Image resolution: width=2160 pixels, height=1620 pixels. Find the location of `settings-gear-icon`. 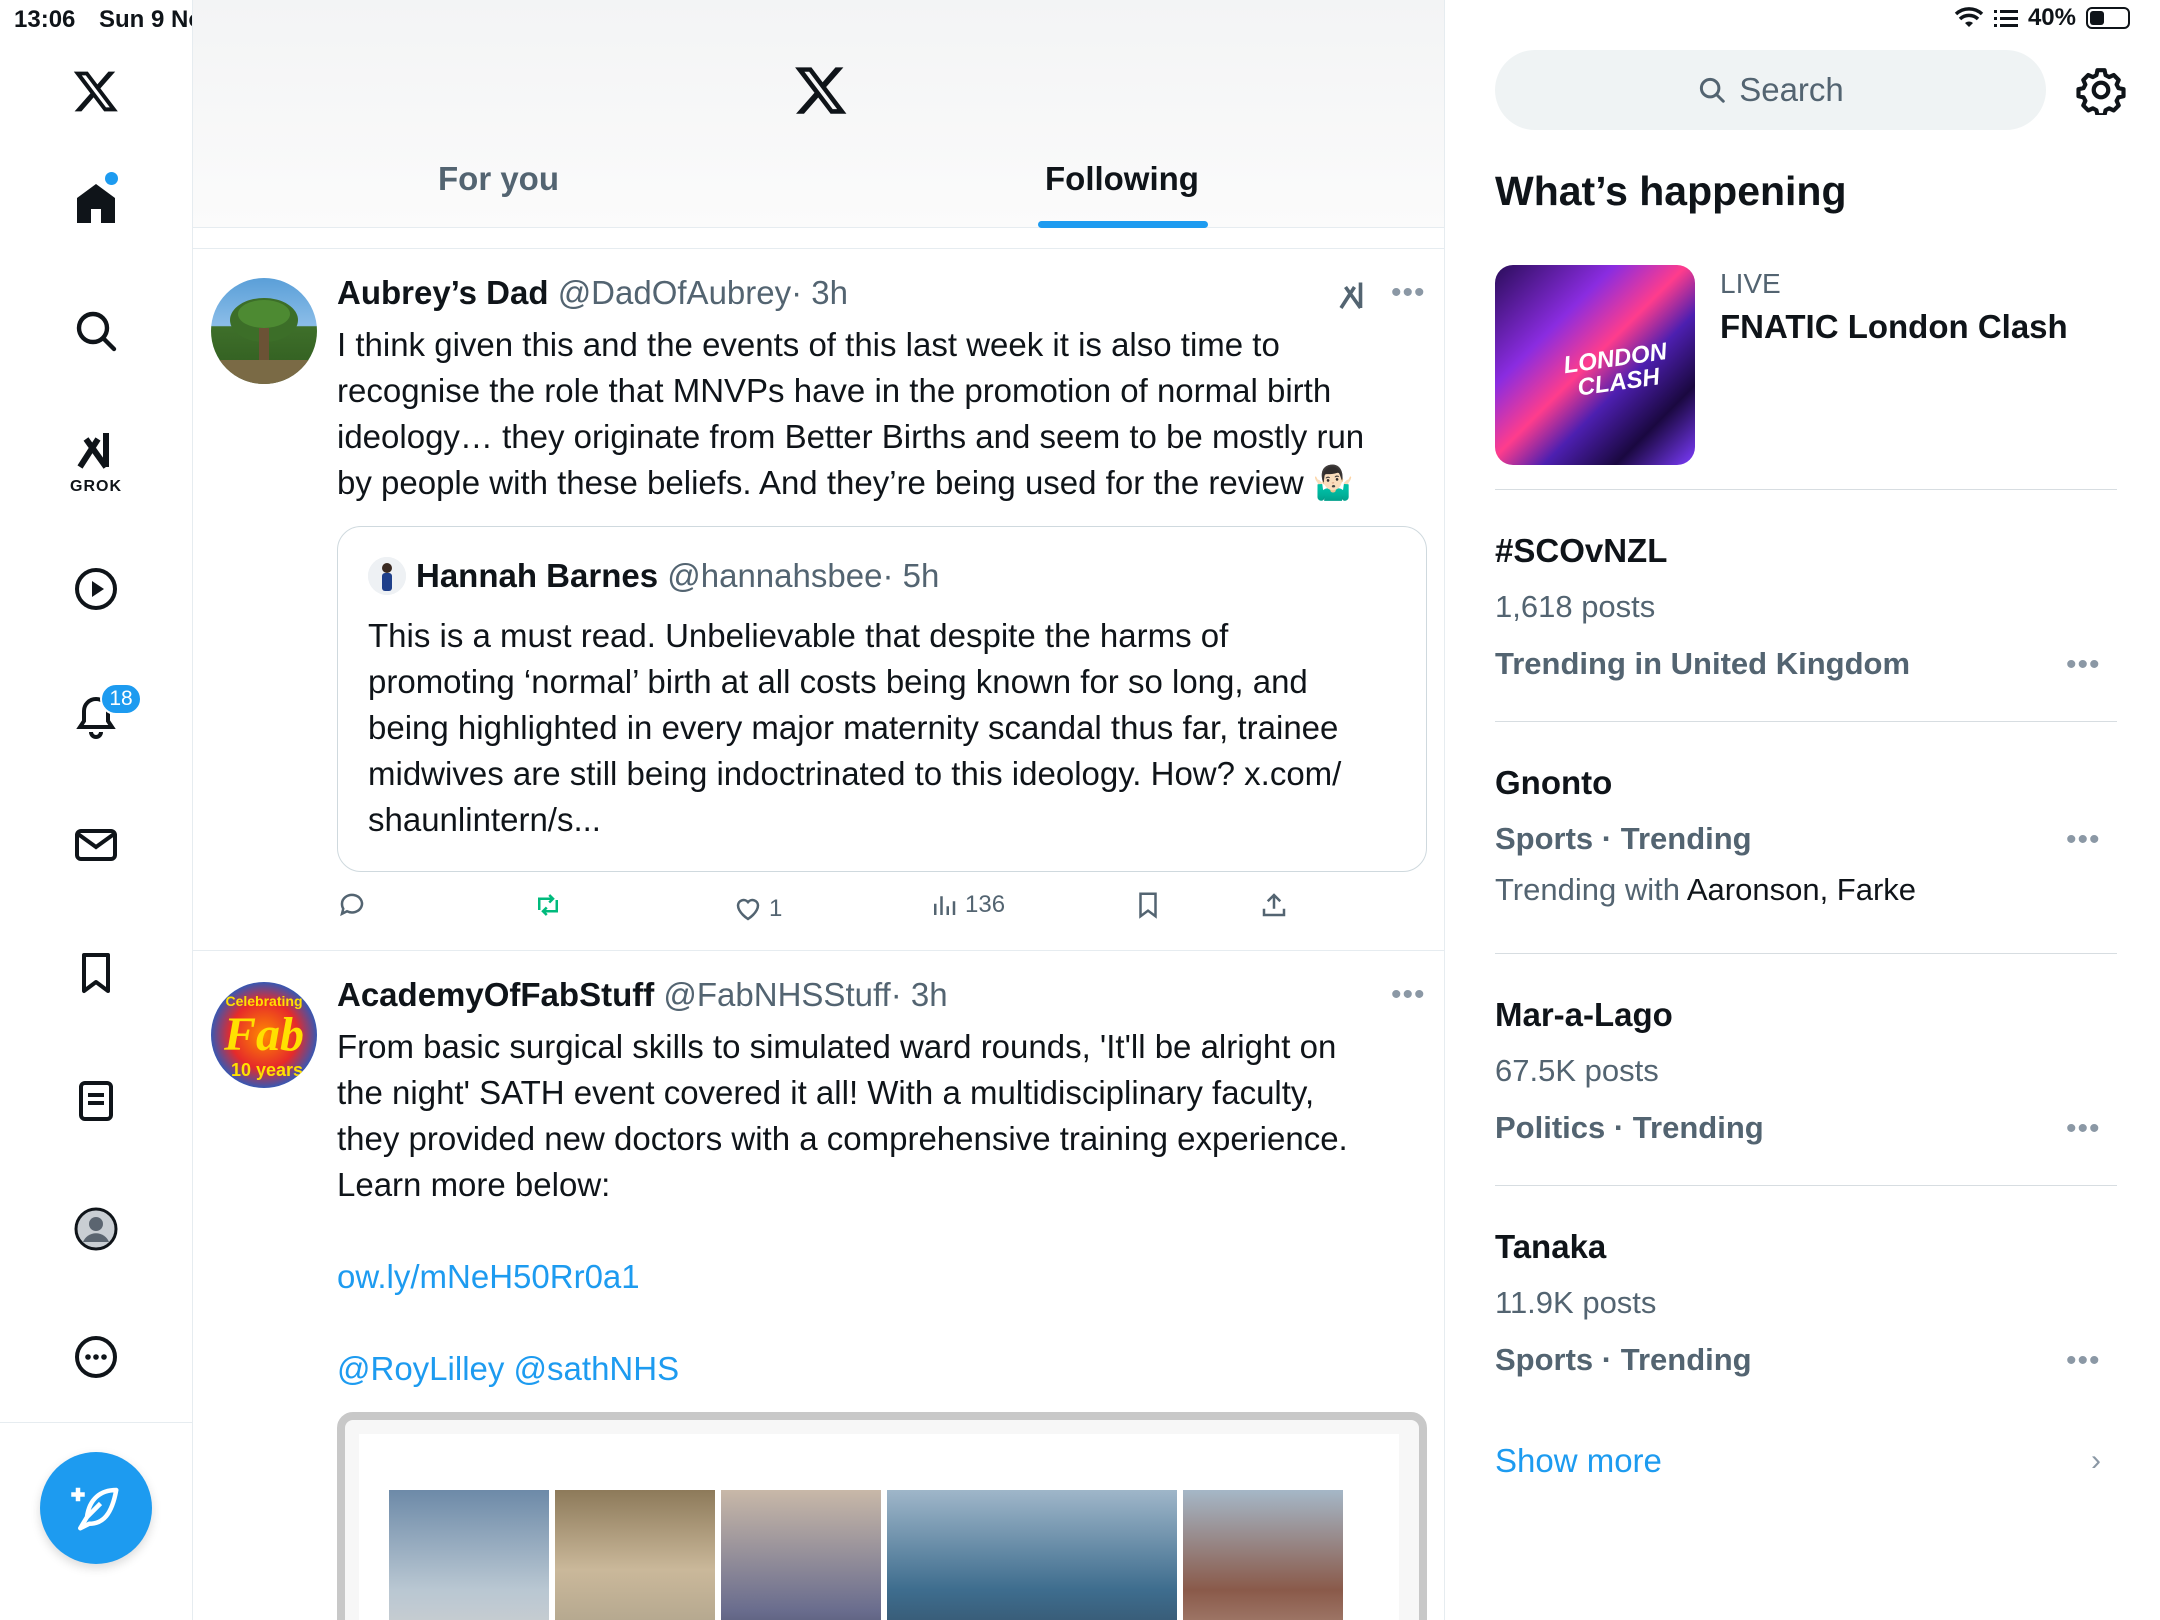

settings-gear-icon is located at coordinates (2101, 90).